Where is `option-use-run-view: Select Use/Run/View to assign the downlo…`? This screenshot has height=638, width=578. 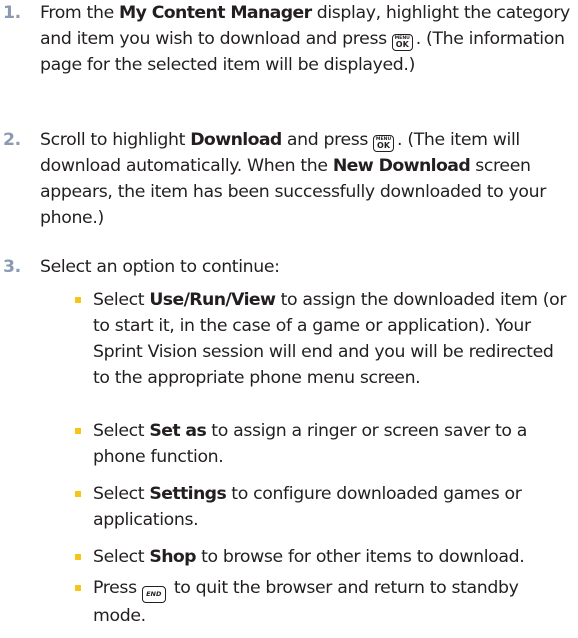
option-use-run-view: Select Use/Run/View to assign the downlo… is located at coordinates (332, 339).